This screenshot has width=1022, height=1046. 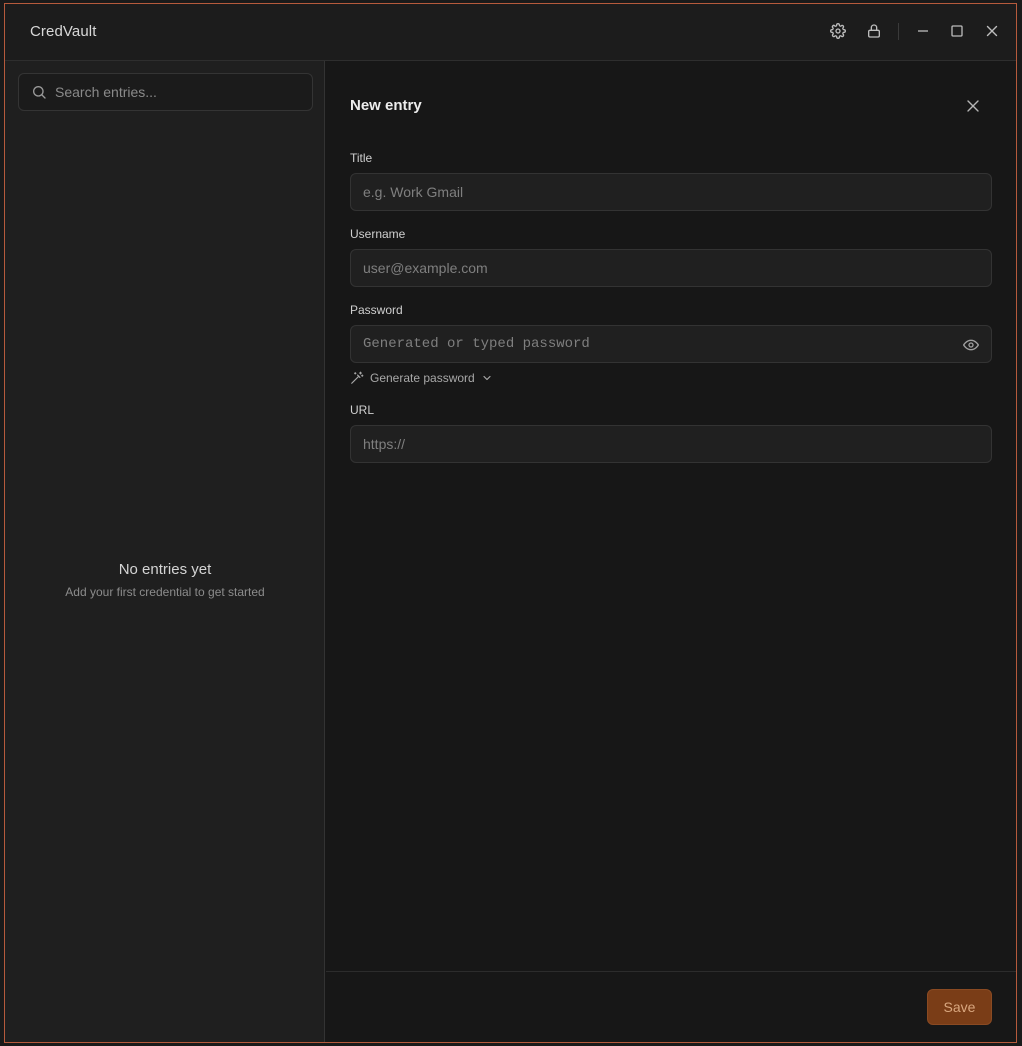 I want to click on wand-icon, so click(x=357, y=377).